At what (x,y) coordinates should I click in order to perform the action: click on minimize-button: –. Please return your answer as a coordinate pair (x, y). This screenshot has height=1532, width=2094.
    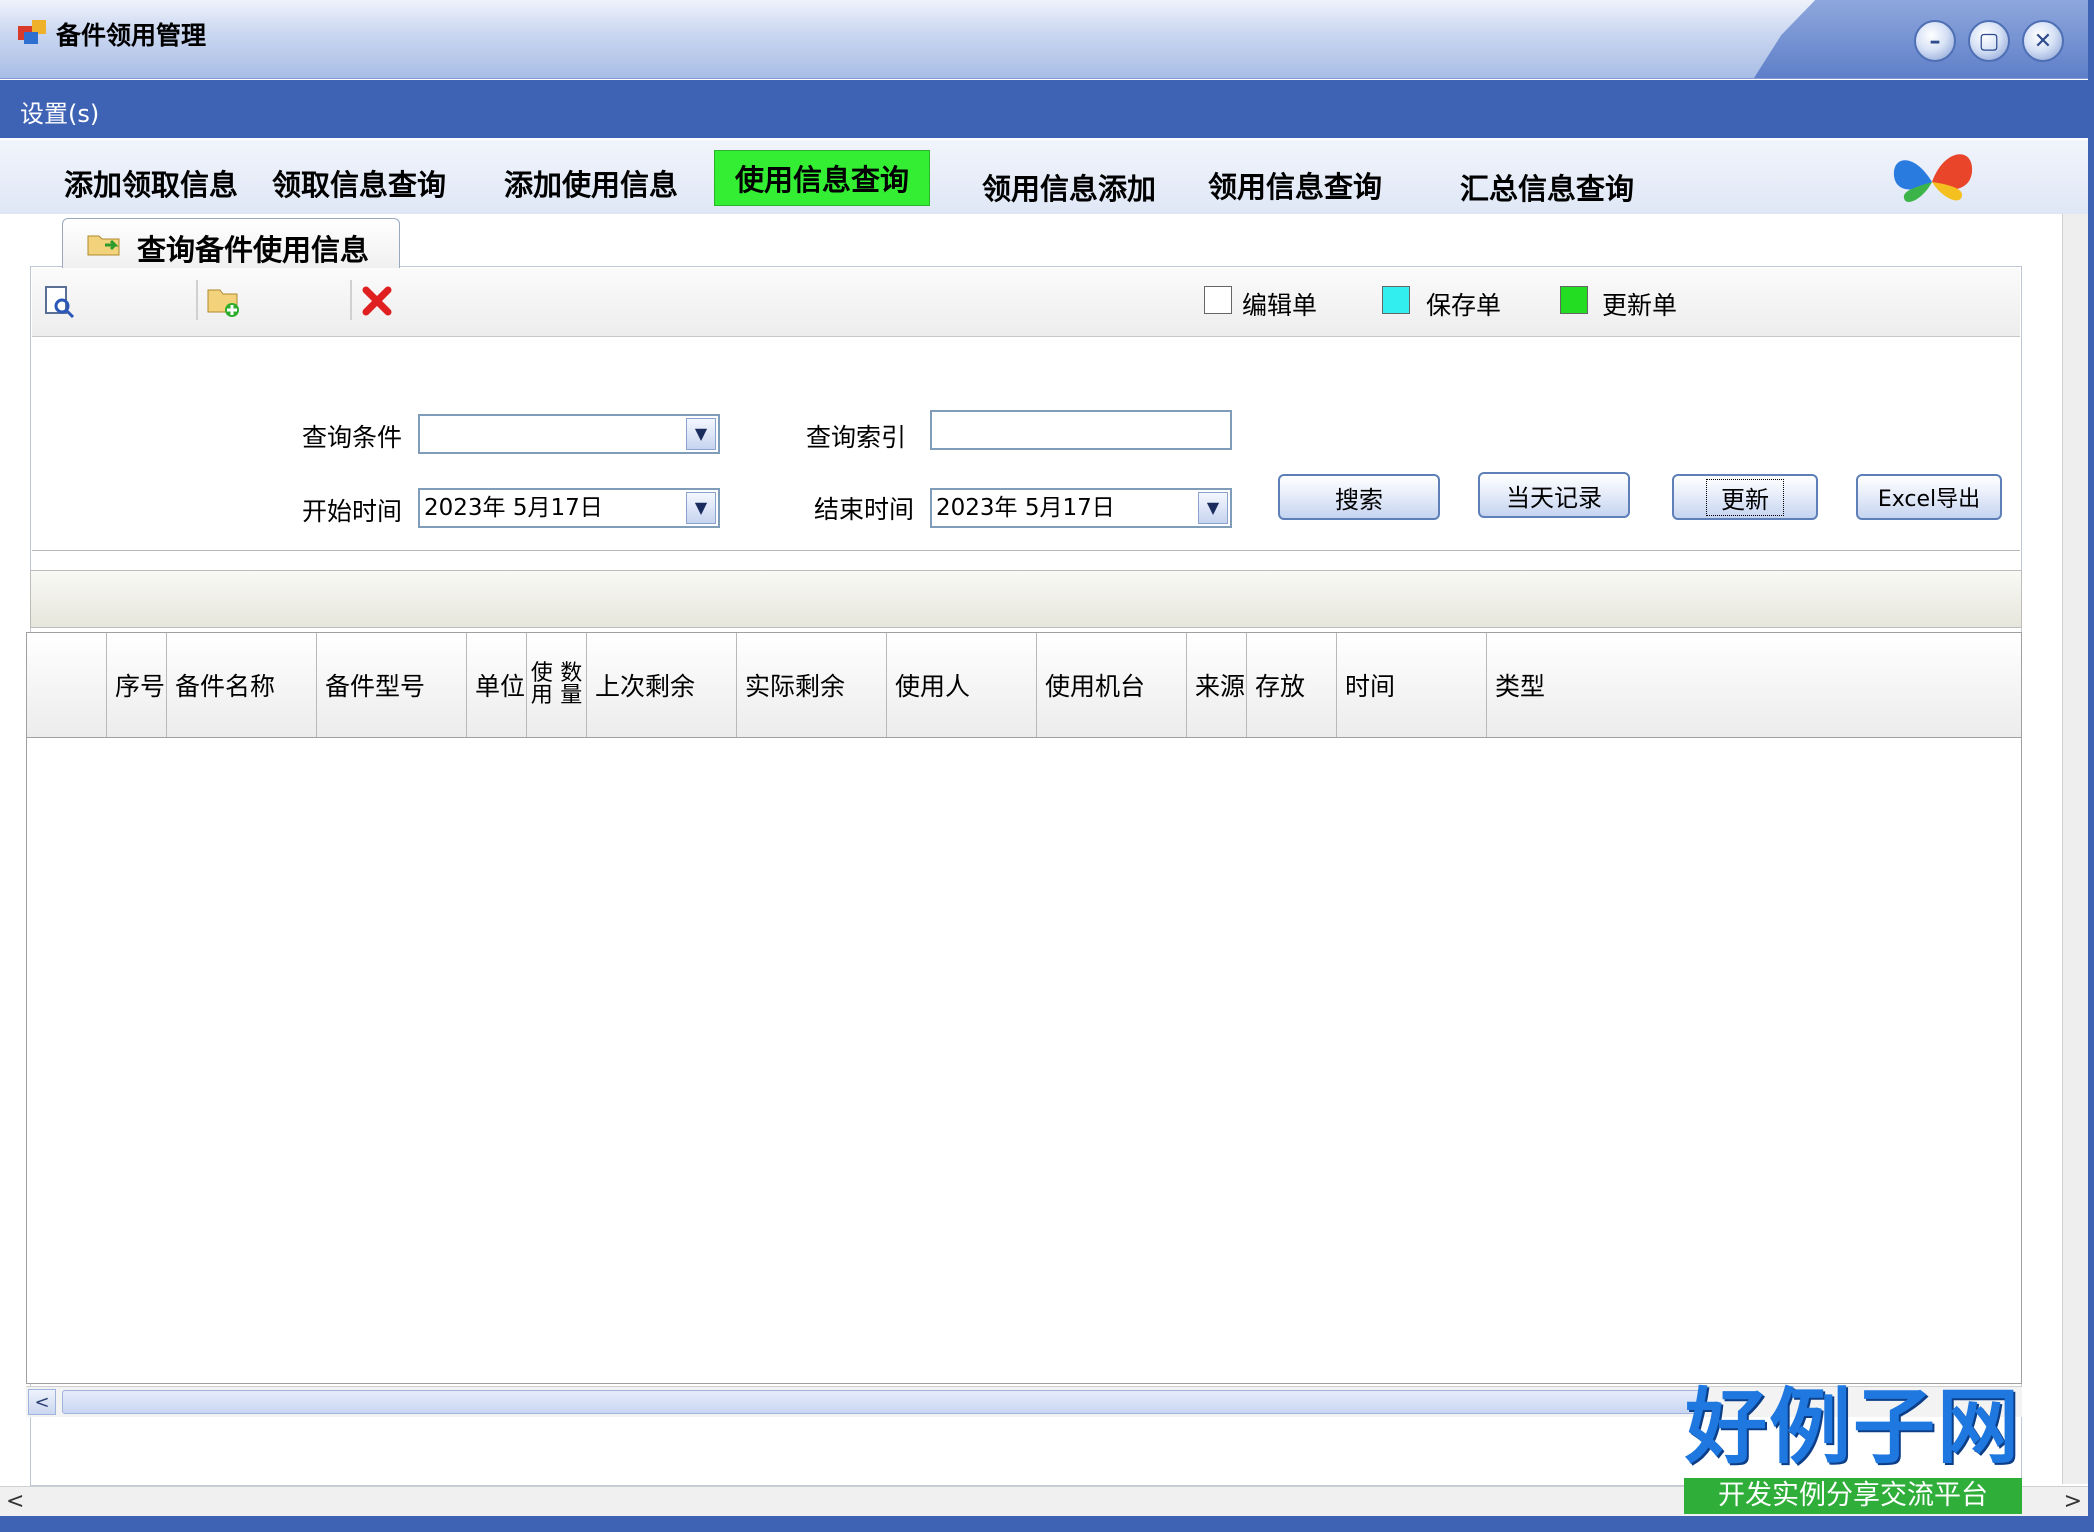
    Looking at the image, I should click on (1935, 41).